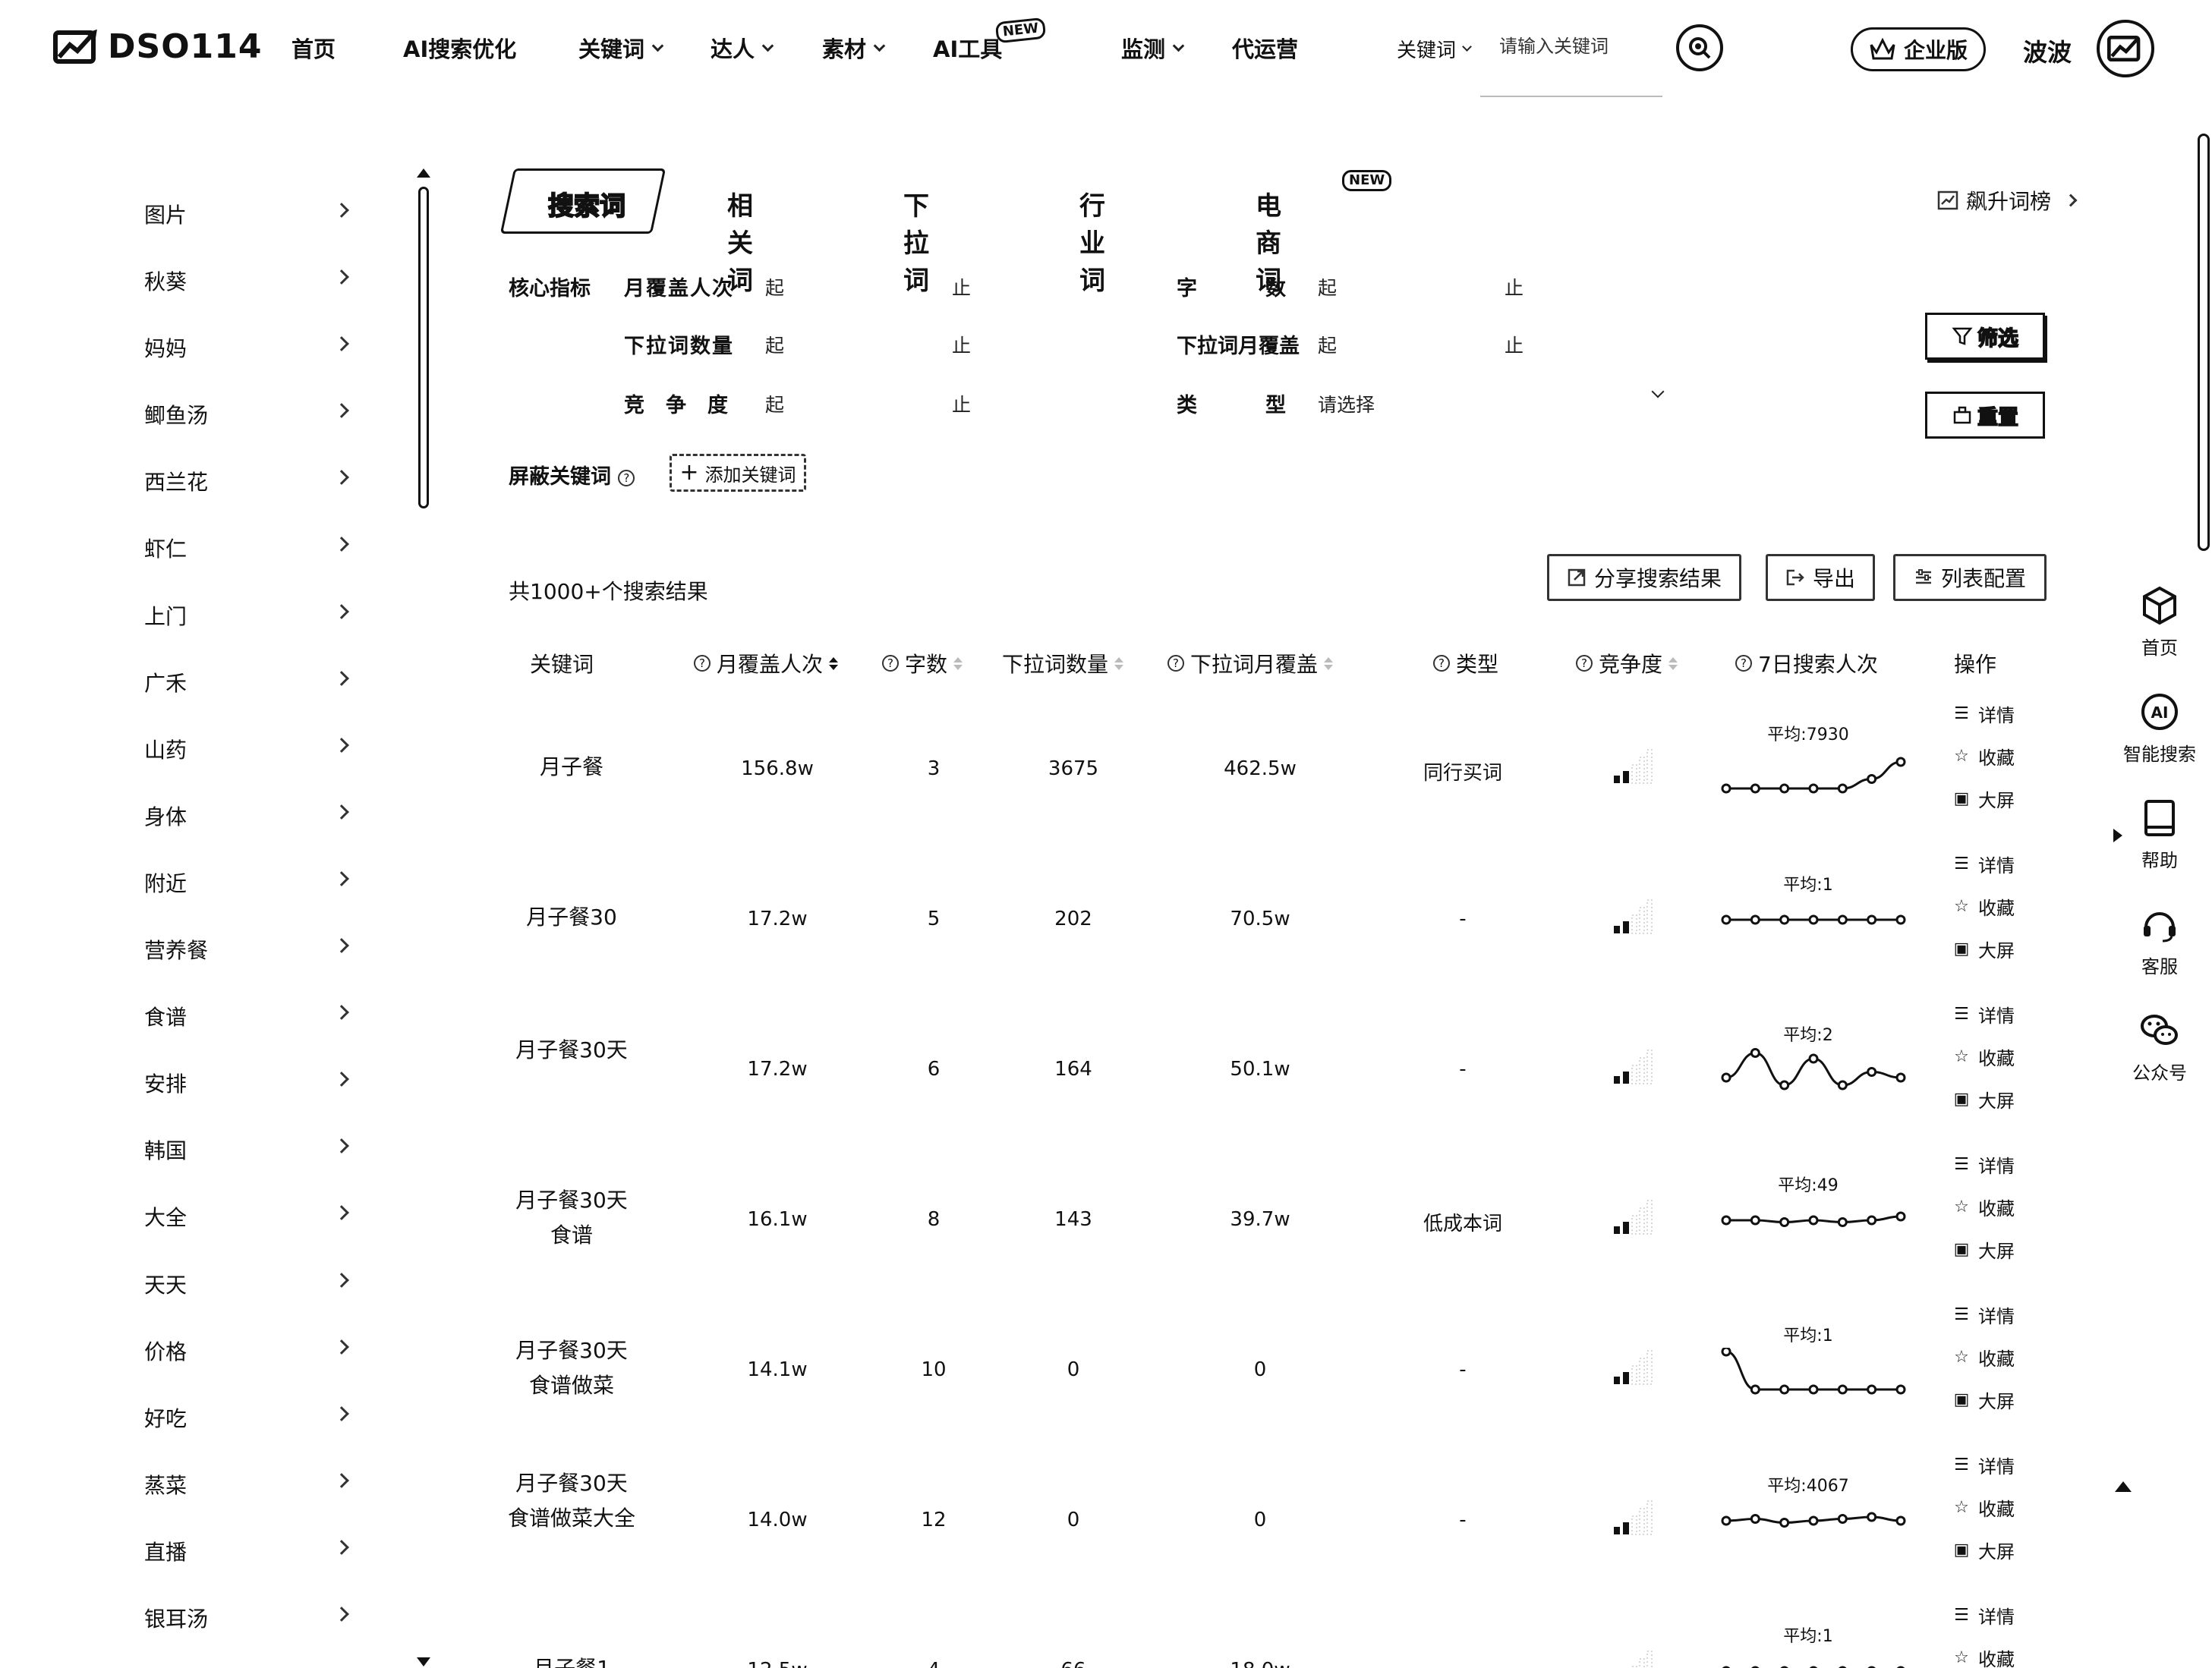 This screenshot has height=1668, width=2212. I want to click on nav-home: 首页, so click(314, 48).